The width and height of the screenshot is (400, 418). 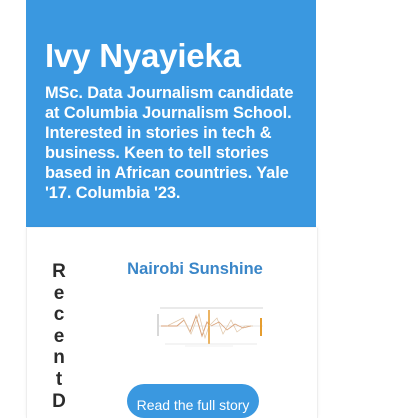 What do you see at coordinates (211, 327) in the screenshot?
I see `story-thumbnail-image` at bounding box center [211, 327].